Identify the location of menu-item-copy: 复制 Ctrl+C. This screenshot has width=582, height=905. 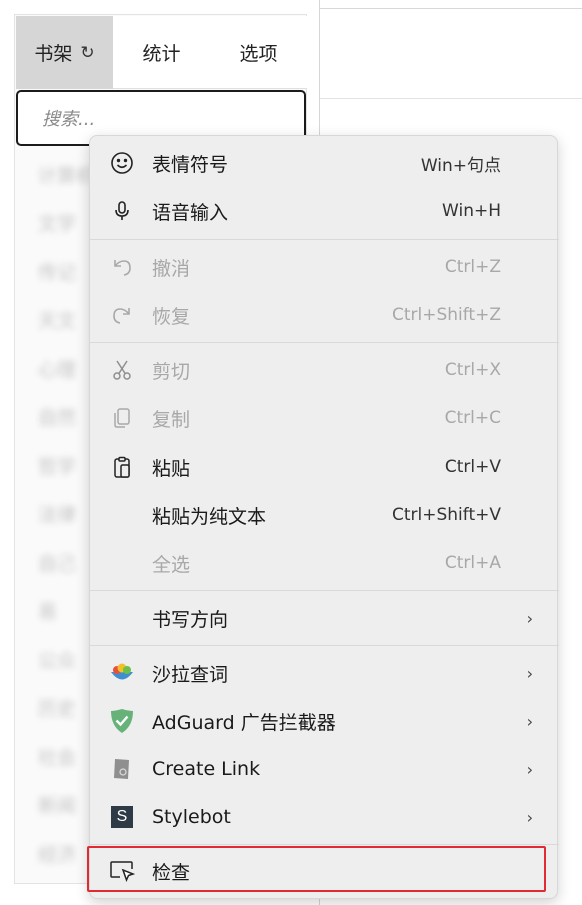
(324, 418).